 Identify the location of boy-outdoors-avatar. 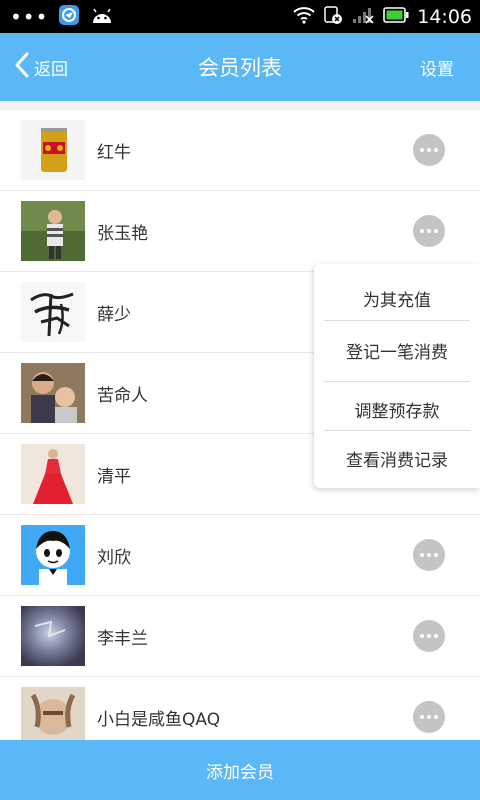
(53, 231).